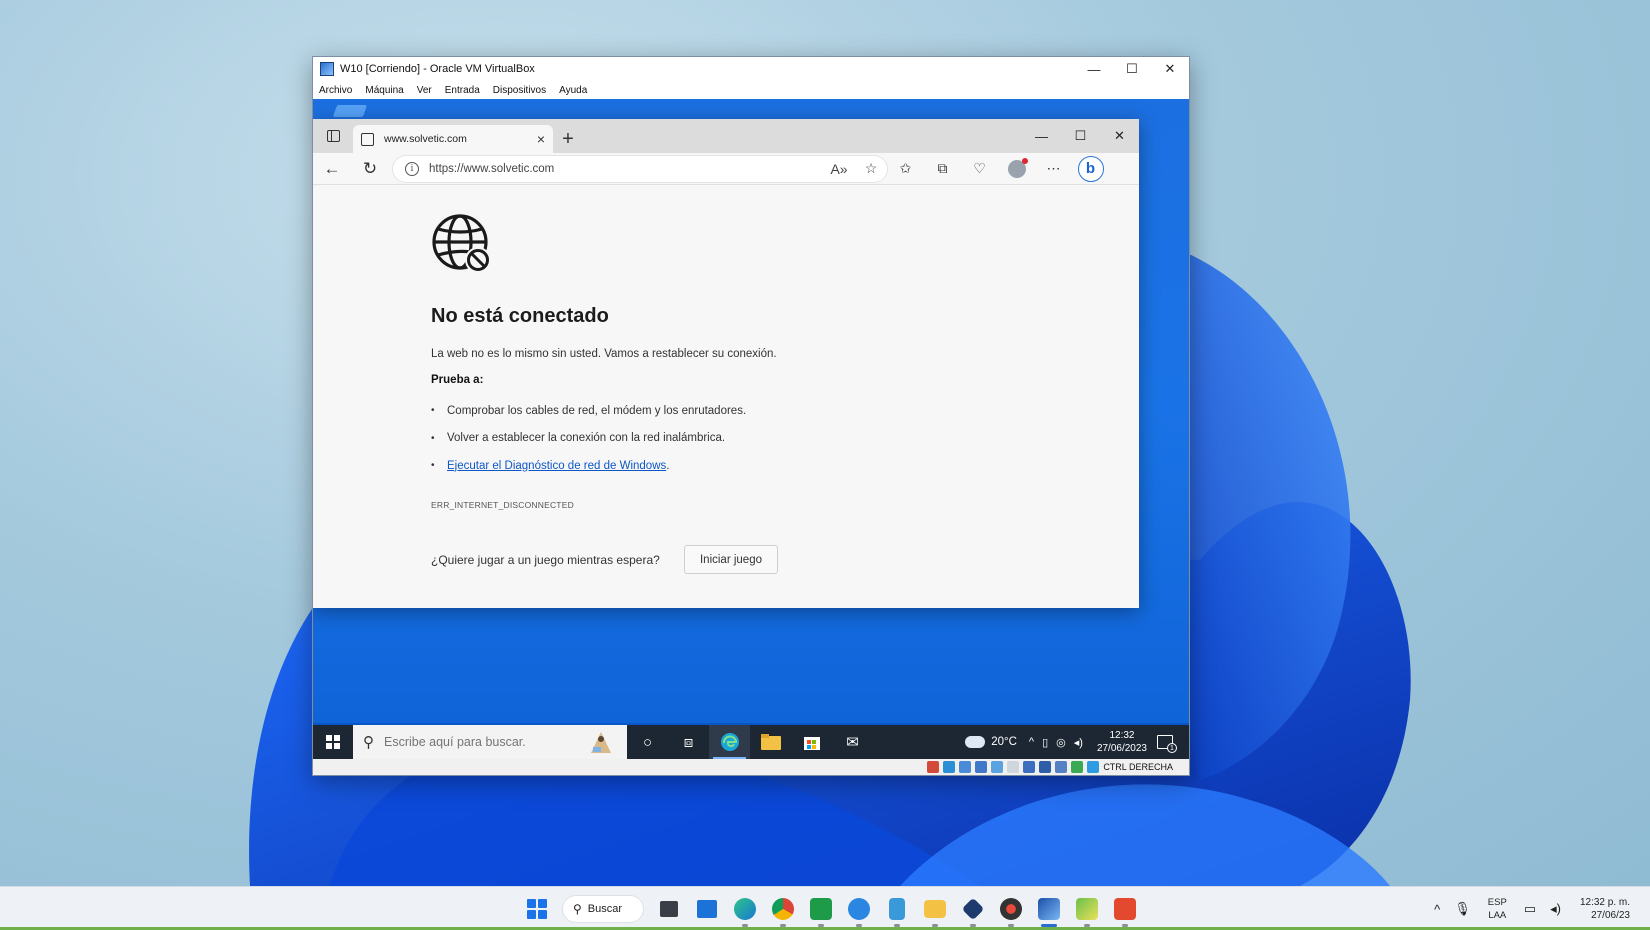 This screenshot has width=1650, height=930. Describe the element at coordinates (707, 908) in the screenshot. I see `widgets-icon` at that location.